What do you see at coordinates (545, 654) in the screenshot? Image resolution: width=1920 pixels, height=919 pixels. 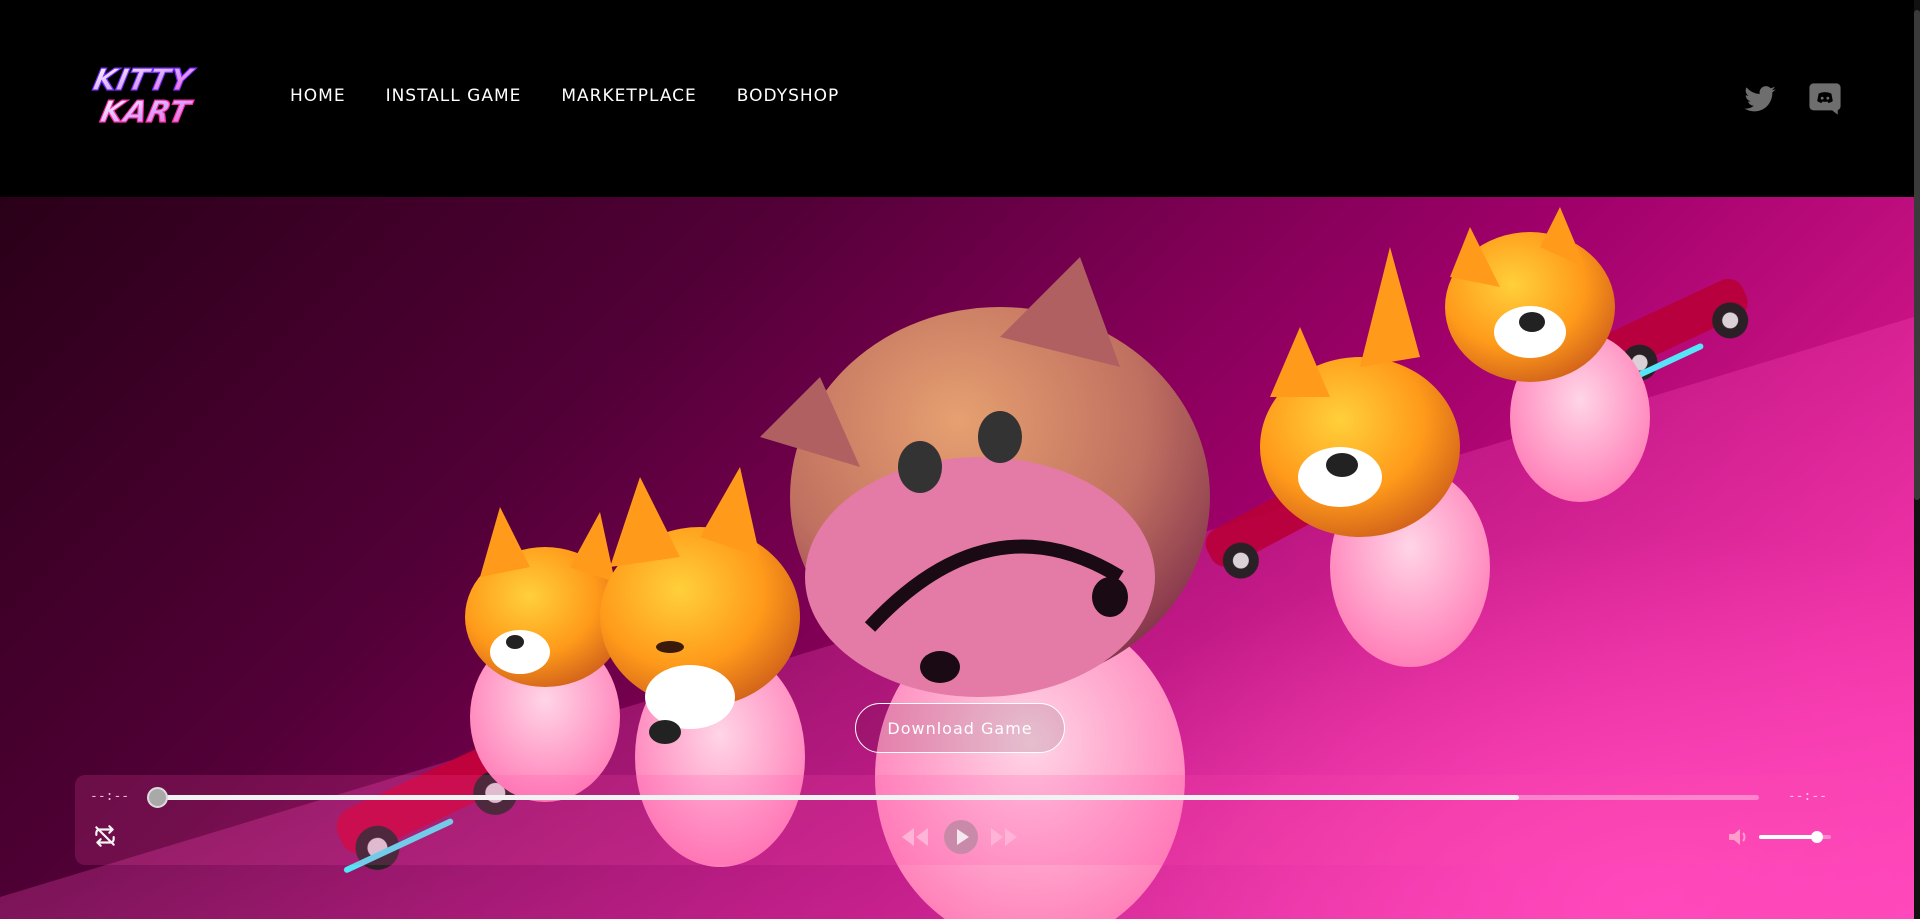 I see `shiba-small-left` at bounding box center [545, 654].